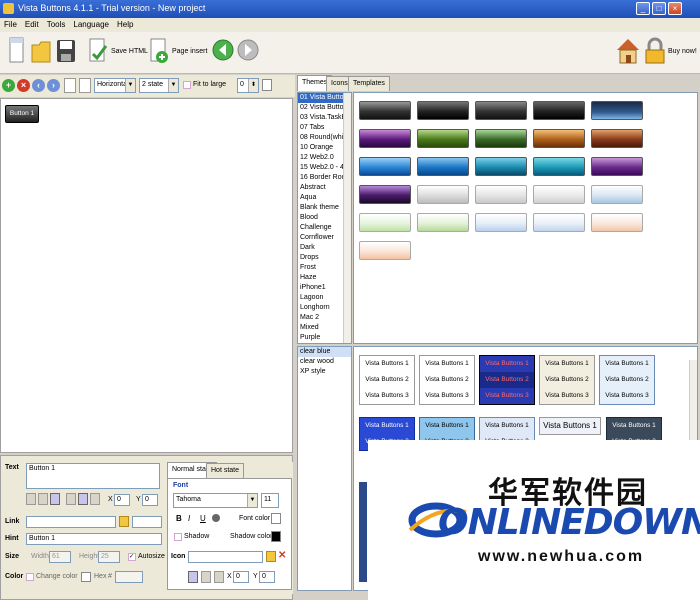  Describe the element at coordinates (324, 352) in the screenshot. I see `list-item: clear blue` at that location.